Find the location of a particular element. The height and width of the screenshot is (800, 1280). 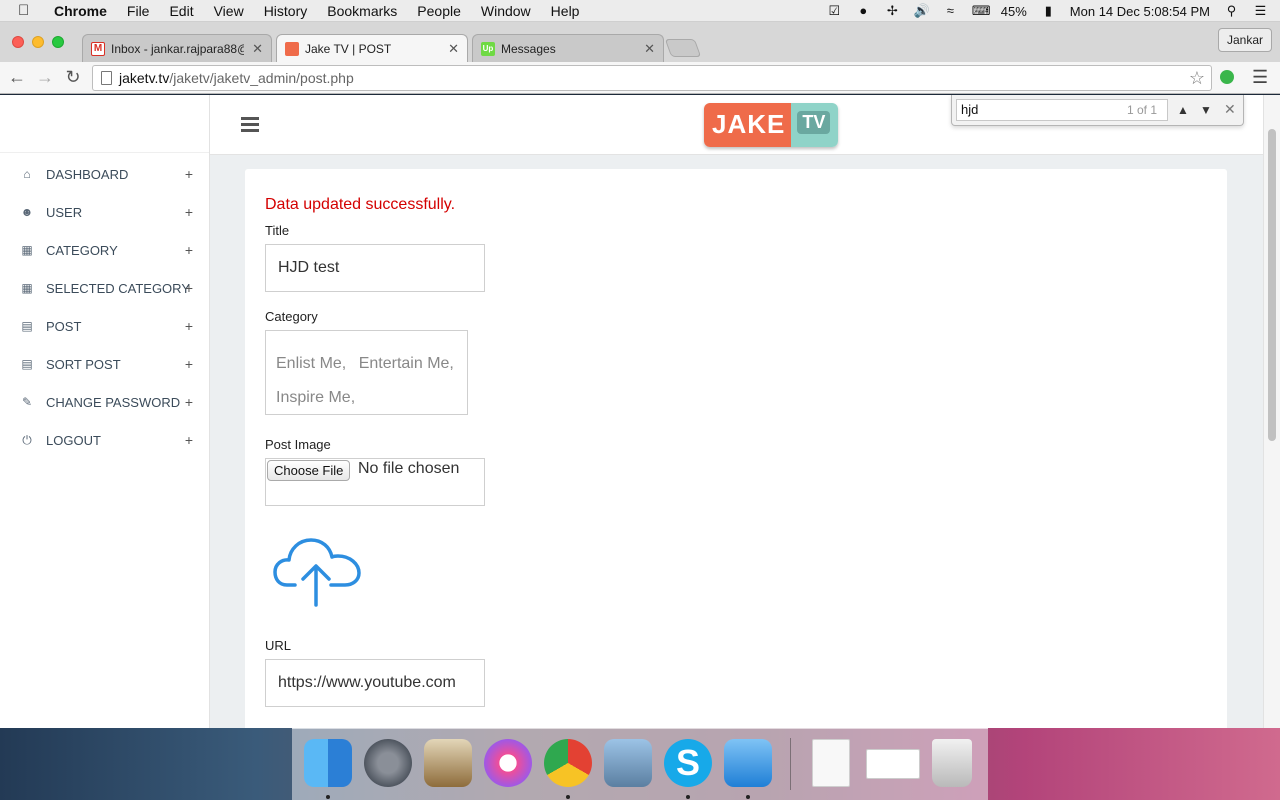

sidebar-item-dashboard: ⌂ DASHBOARD + is located at coordinates (104, 174).